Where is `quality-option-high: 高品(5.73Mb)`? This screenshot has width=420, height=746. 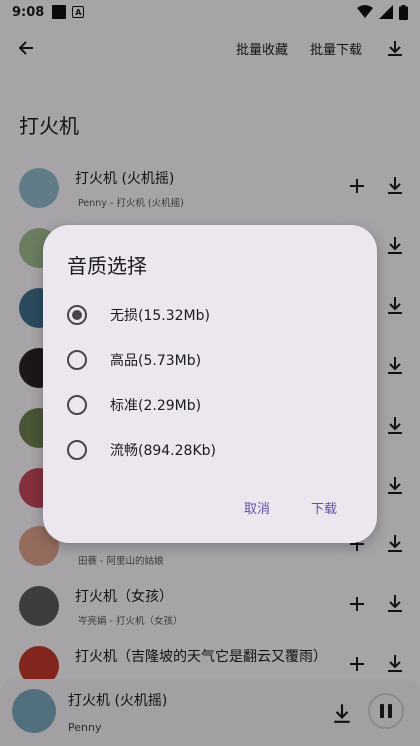
quality-option-high: 高品(5.73Mb) is located at coordinates (210, 360).